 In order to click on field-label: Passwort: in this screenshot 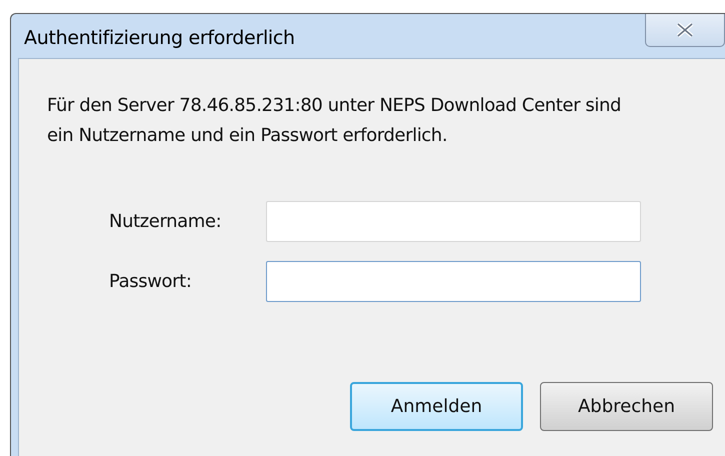, I will do `click(150, 282)`.